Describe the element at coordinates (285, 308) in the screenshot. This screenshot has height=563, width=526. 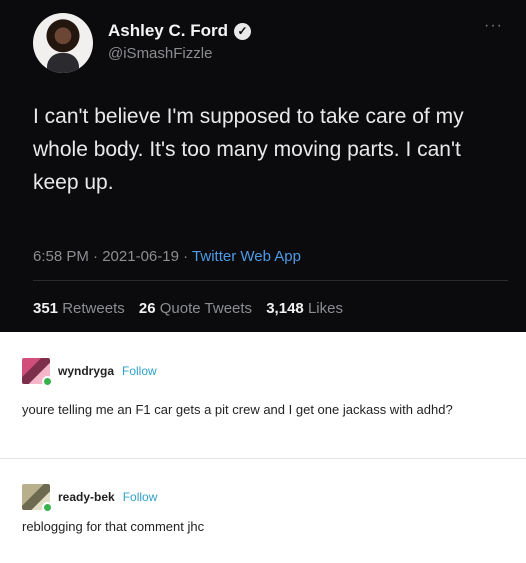
I see `likes-count: 3,148` at that location.